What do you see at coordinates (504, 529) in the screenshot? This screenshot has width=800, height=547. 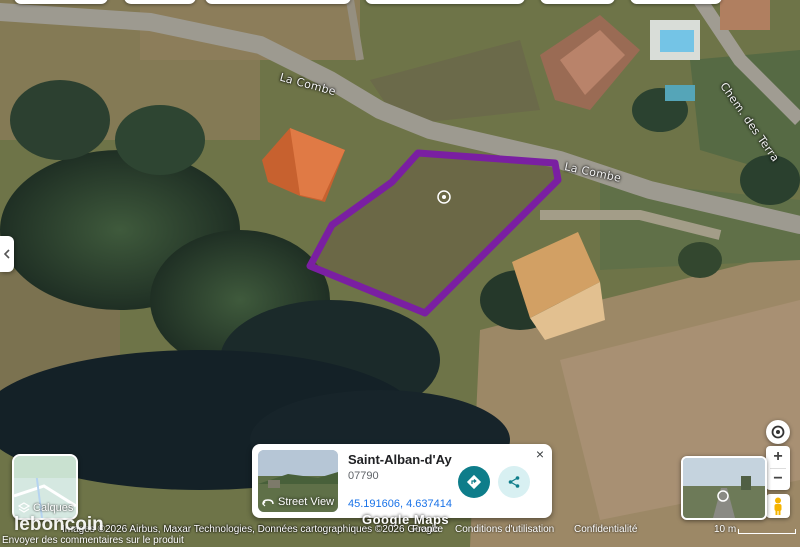 I see `terms-link: Conditions d'utilisation` at bounding box center [504, 529].